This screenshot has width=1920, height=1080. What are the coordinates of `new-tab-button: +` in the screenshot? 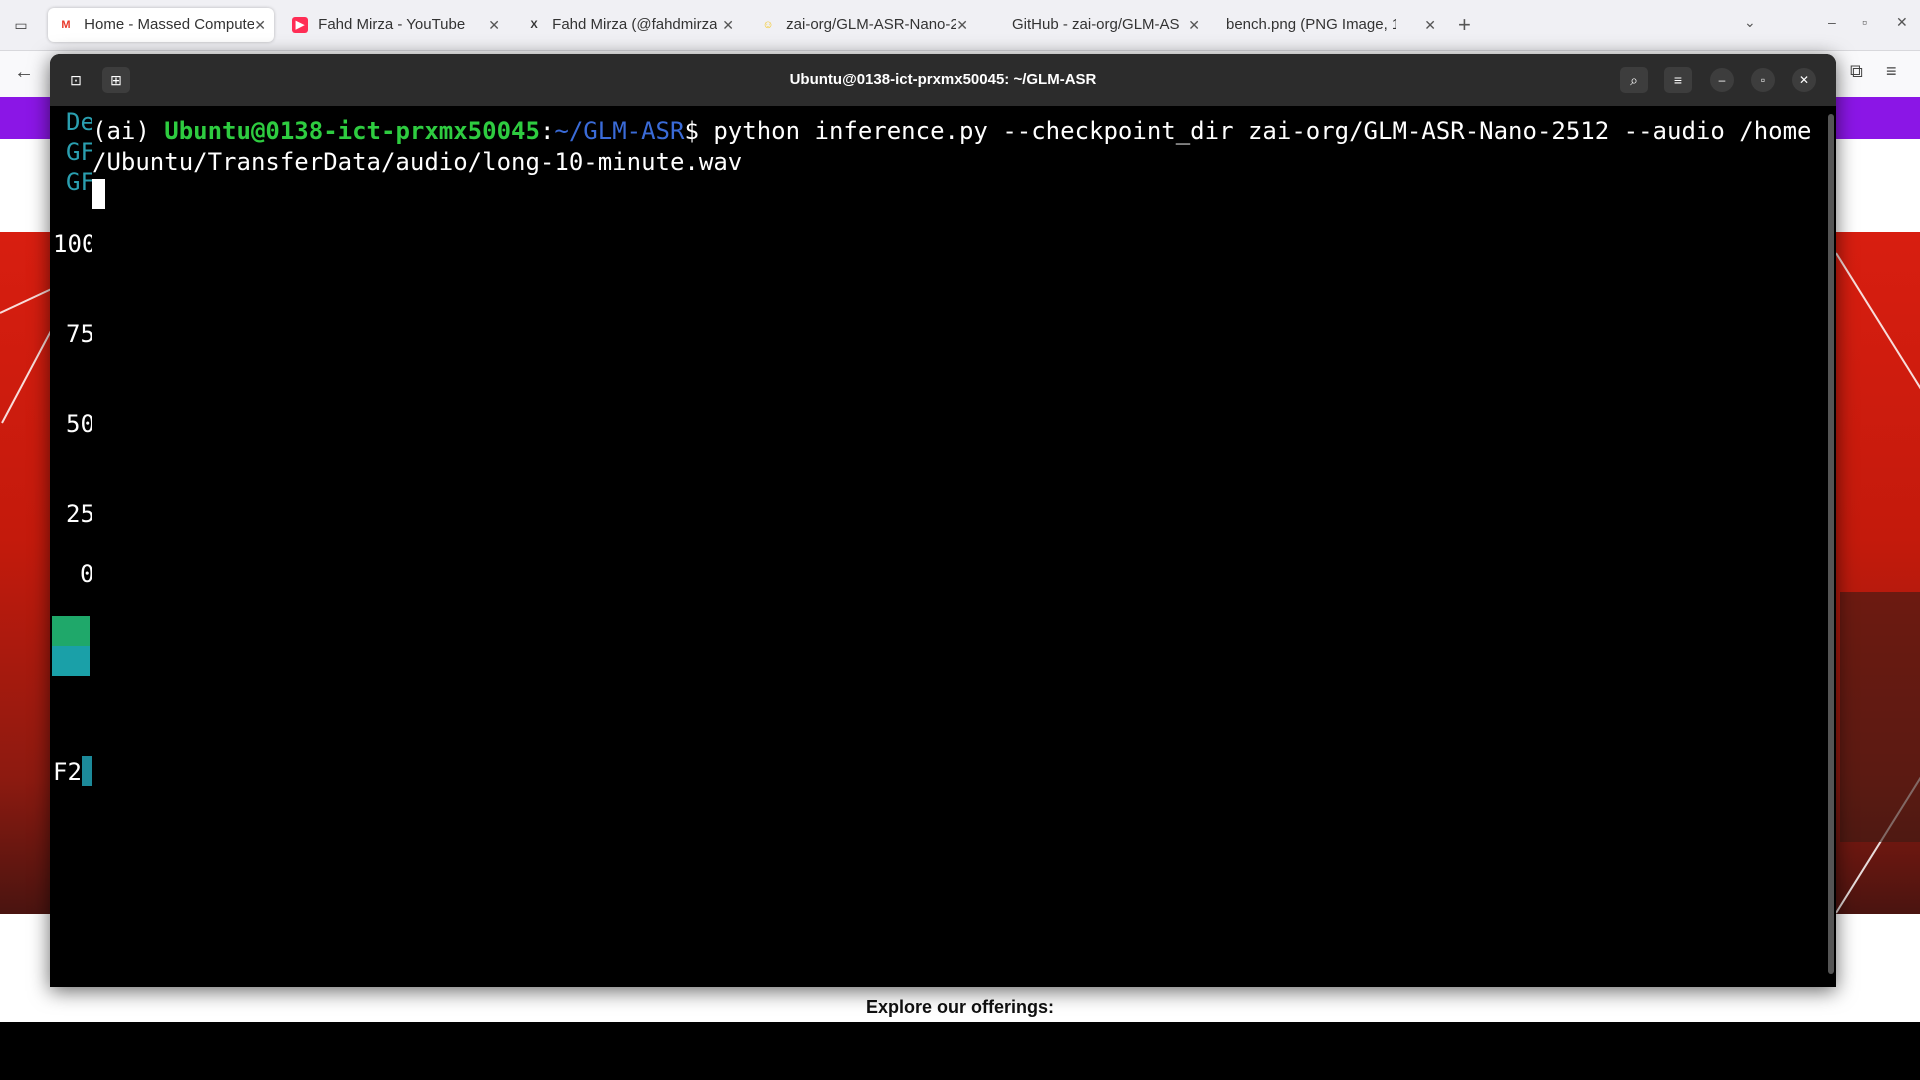 It's located at (1464, 25).